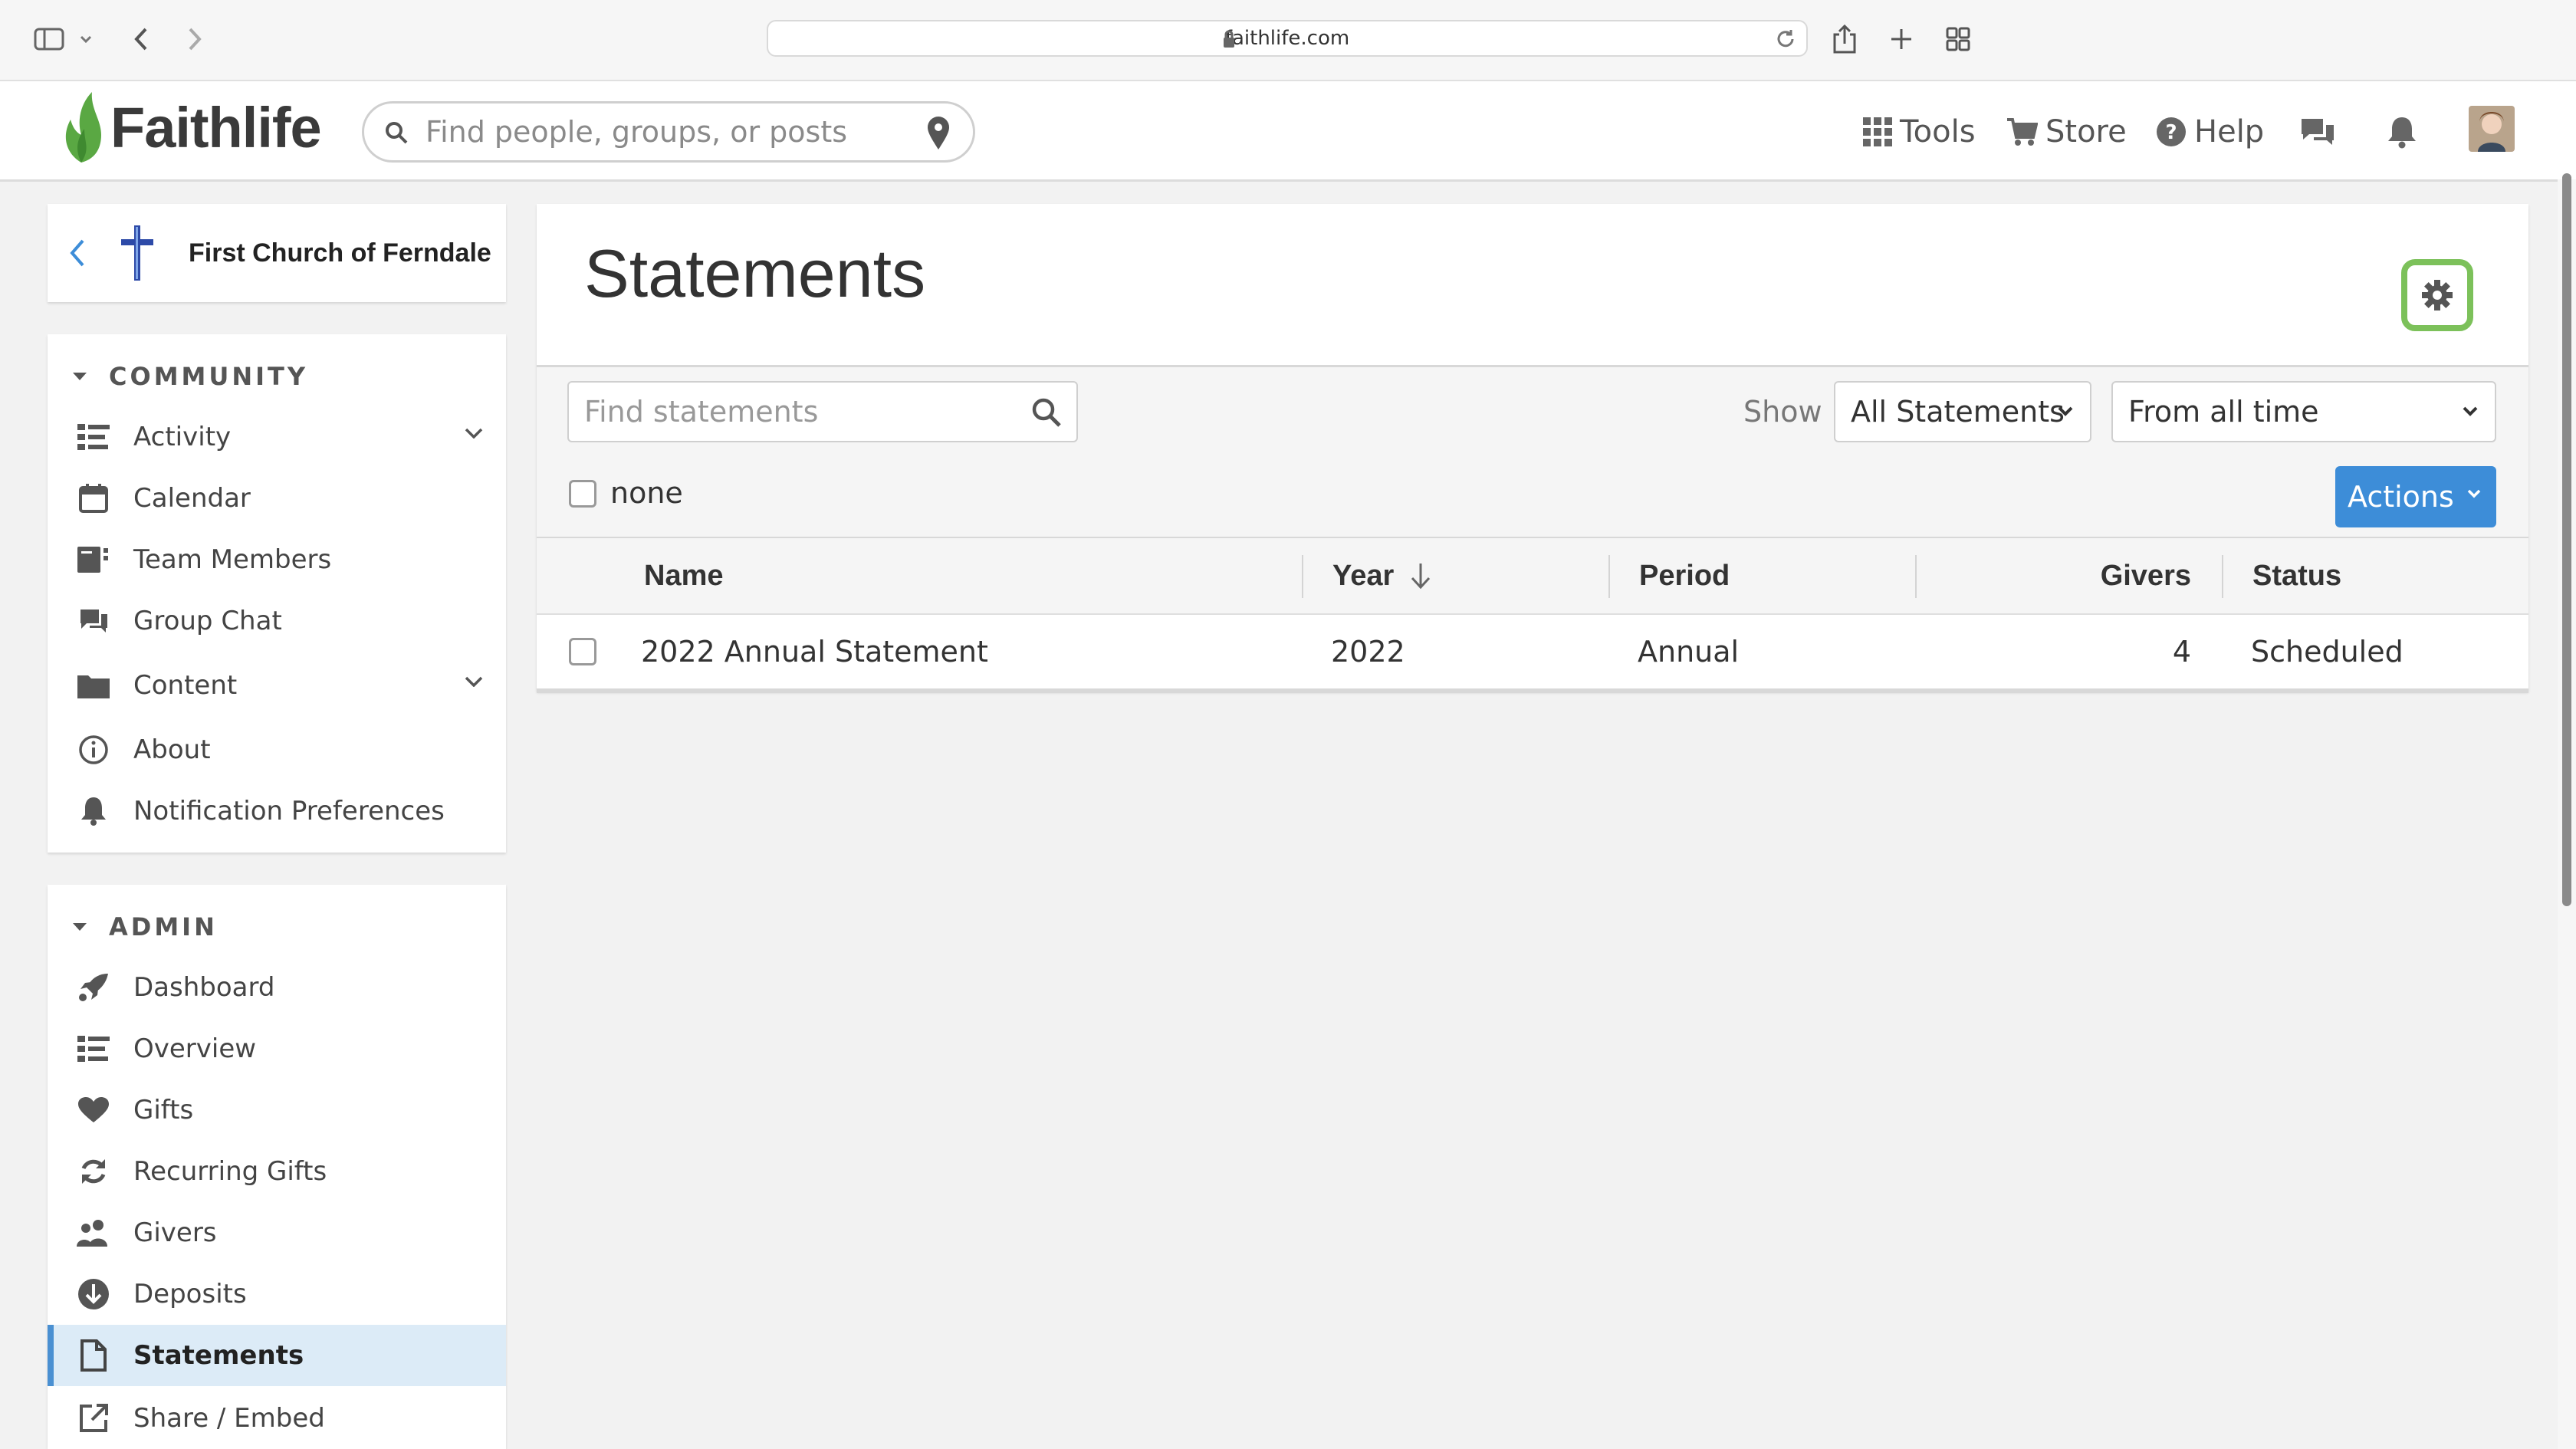 This screenshot has height=1449, width=2576. I want to click on nav-tools-label: Tools, so click(1938, 132).